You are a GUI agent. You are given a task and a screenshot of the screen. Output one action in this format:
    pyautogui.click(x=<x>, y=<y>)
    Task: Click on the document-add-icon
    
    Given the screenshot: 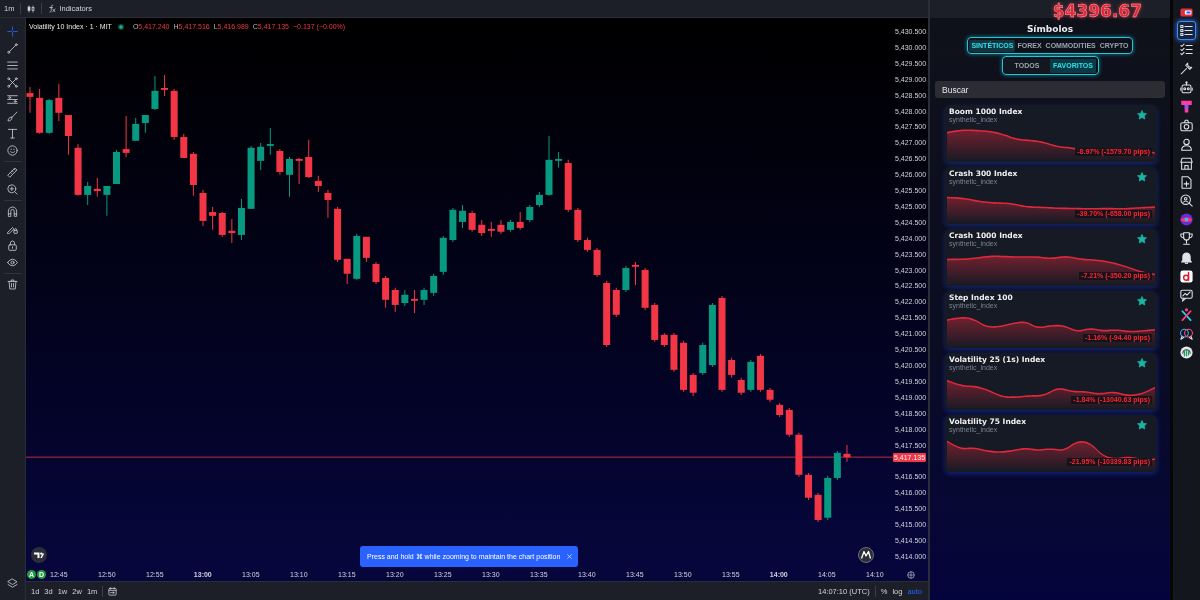 What is the action you would take?
    pyautogui.click(x=1186, y=182)
    